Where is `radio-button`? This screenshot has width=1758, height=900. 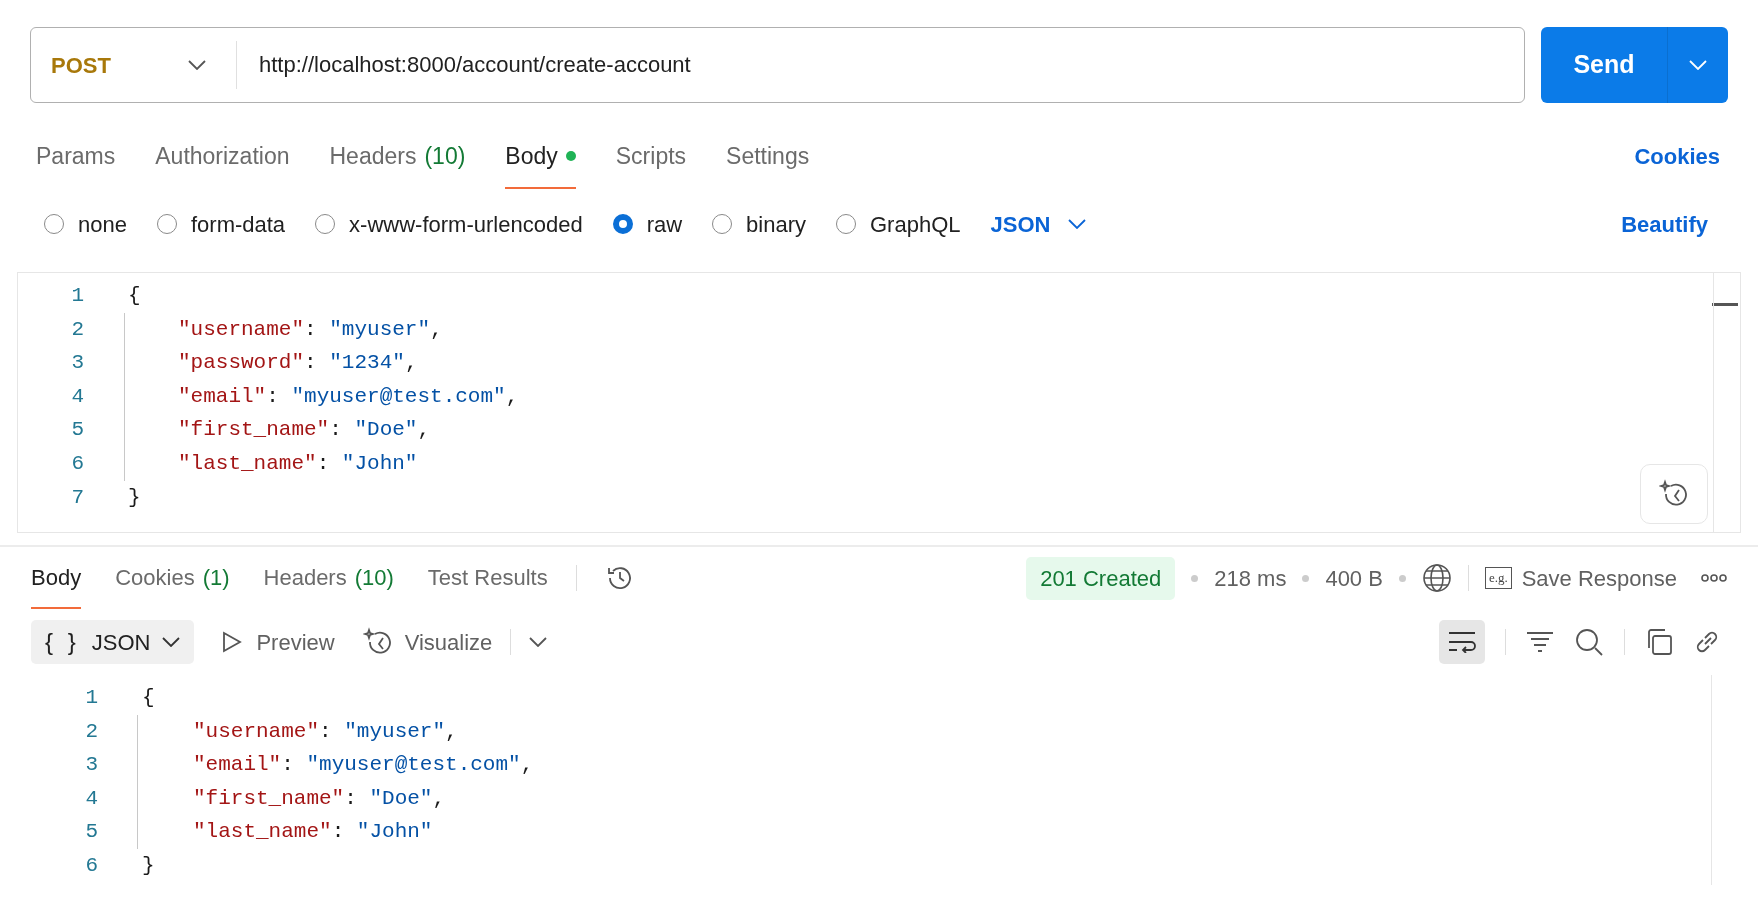 radio-button is located at coordinates (622, 224).